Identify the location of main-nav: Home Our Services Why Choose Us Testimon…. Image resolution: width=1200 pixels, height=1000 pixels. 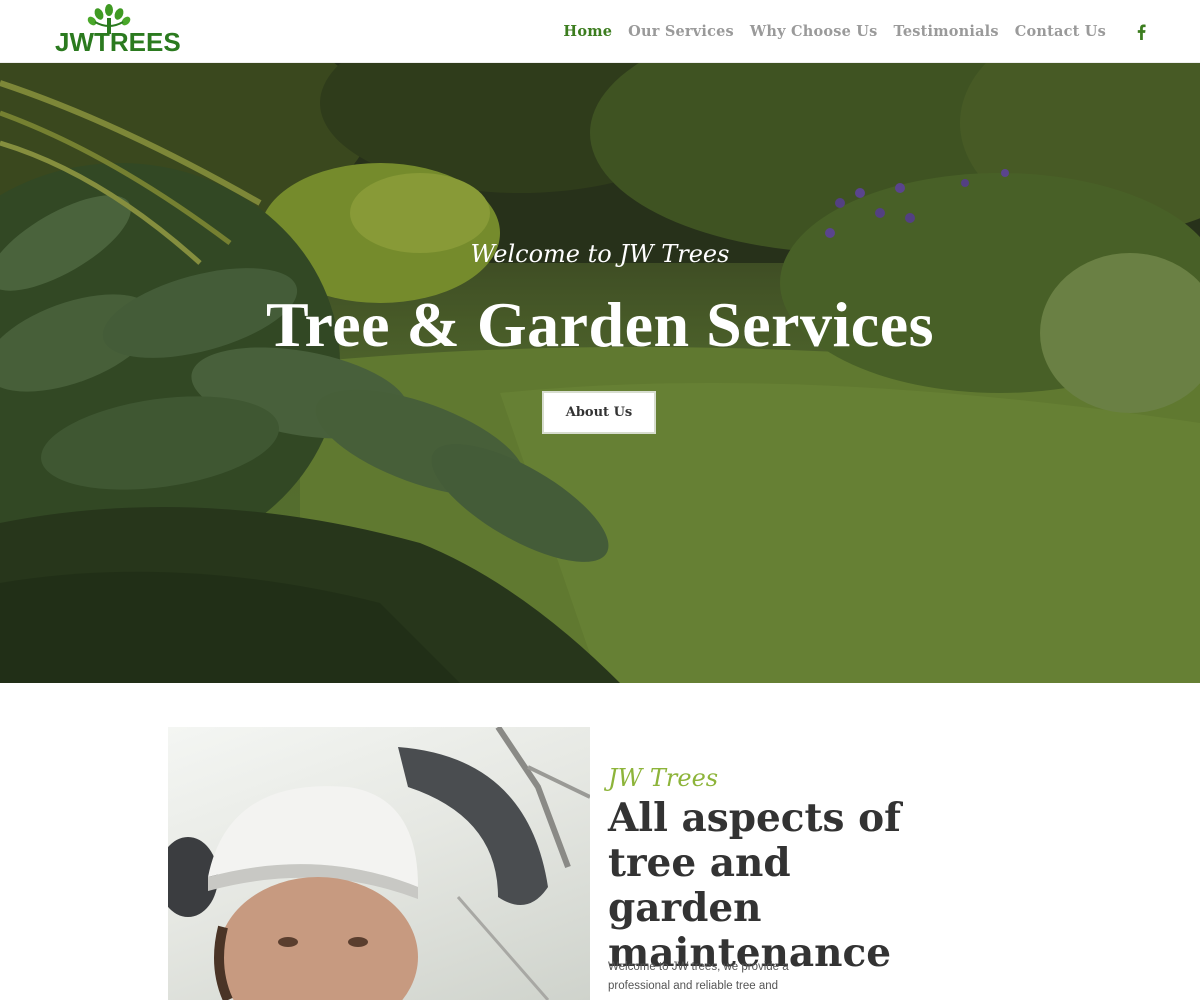
(873, 31).